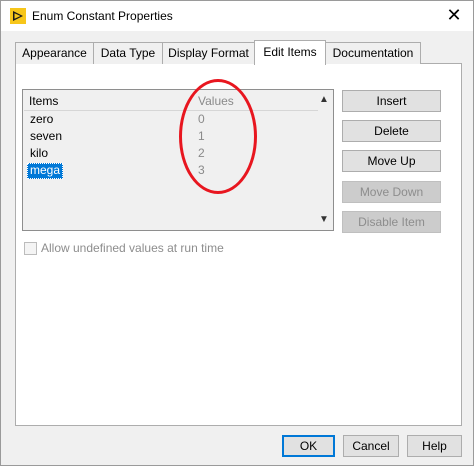 The image size is (474, 466). Describe the element at coordinates (41, 120) in the screenshot. I see `item-label: zero` at that location.